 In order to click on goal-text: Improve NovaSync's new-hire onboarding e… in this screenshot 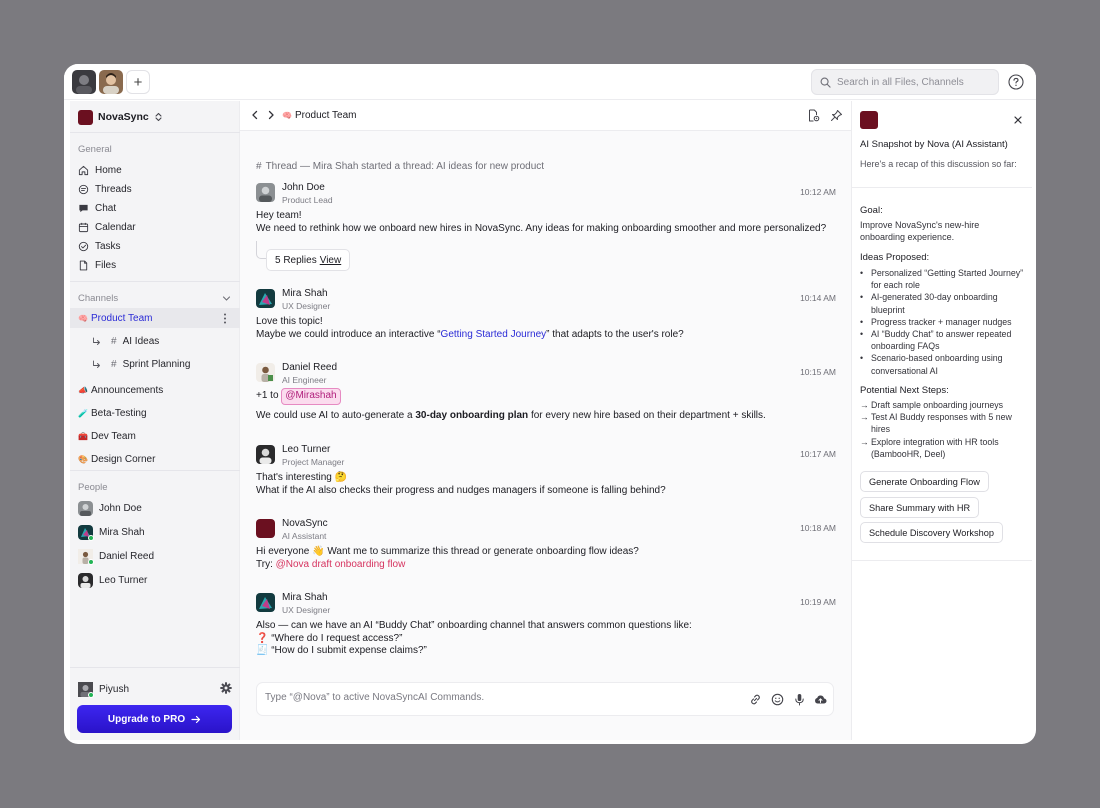, I will do `click(920, 231)`.